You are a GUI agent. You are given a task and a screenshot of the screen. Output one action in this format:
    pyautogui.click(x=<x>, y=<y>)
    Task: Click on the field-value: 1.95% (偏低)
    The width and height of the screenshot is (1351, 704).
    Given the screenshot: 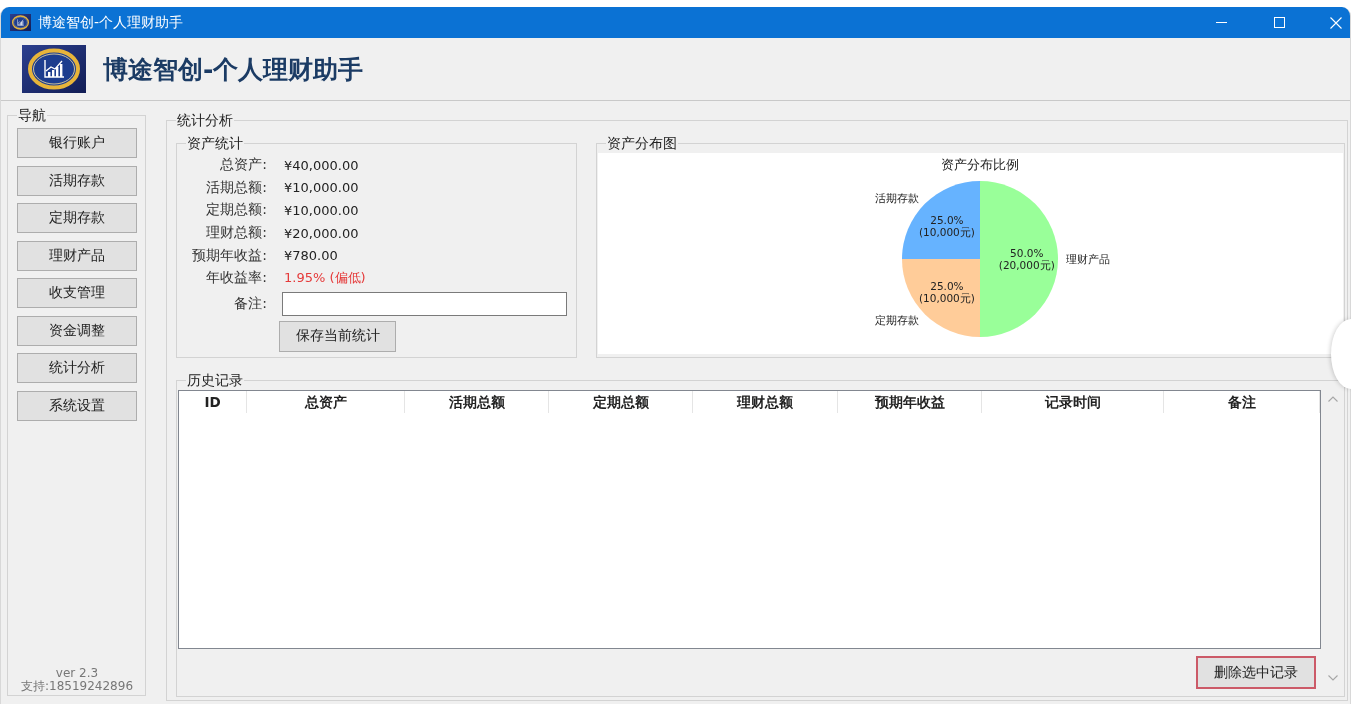 What is the action you would take?
    pyautogui.click(x=324, y=278)
    